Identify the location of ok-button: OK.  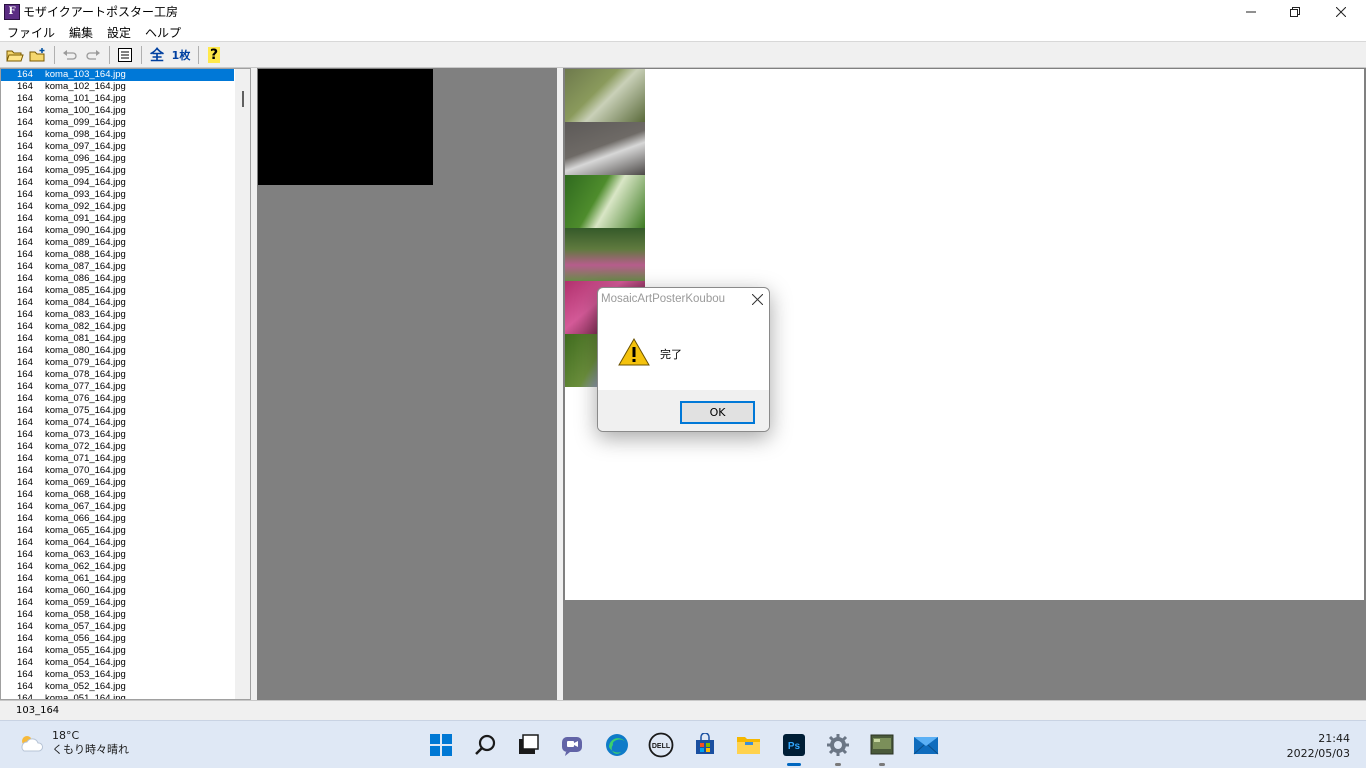
(717, 412).